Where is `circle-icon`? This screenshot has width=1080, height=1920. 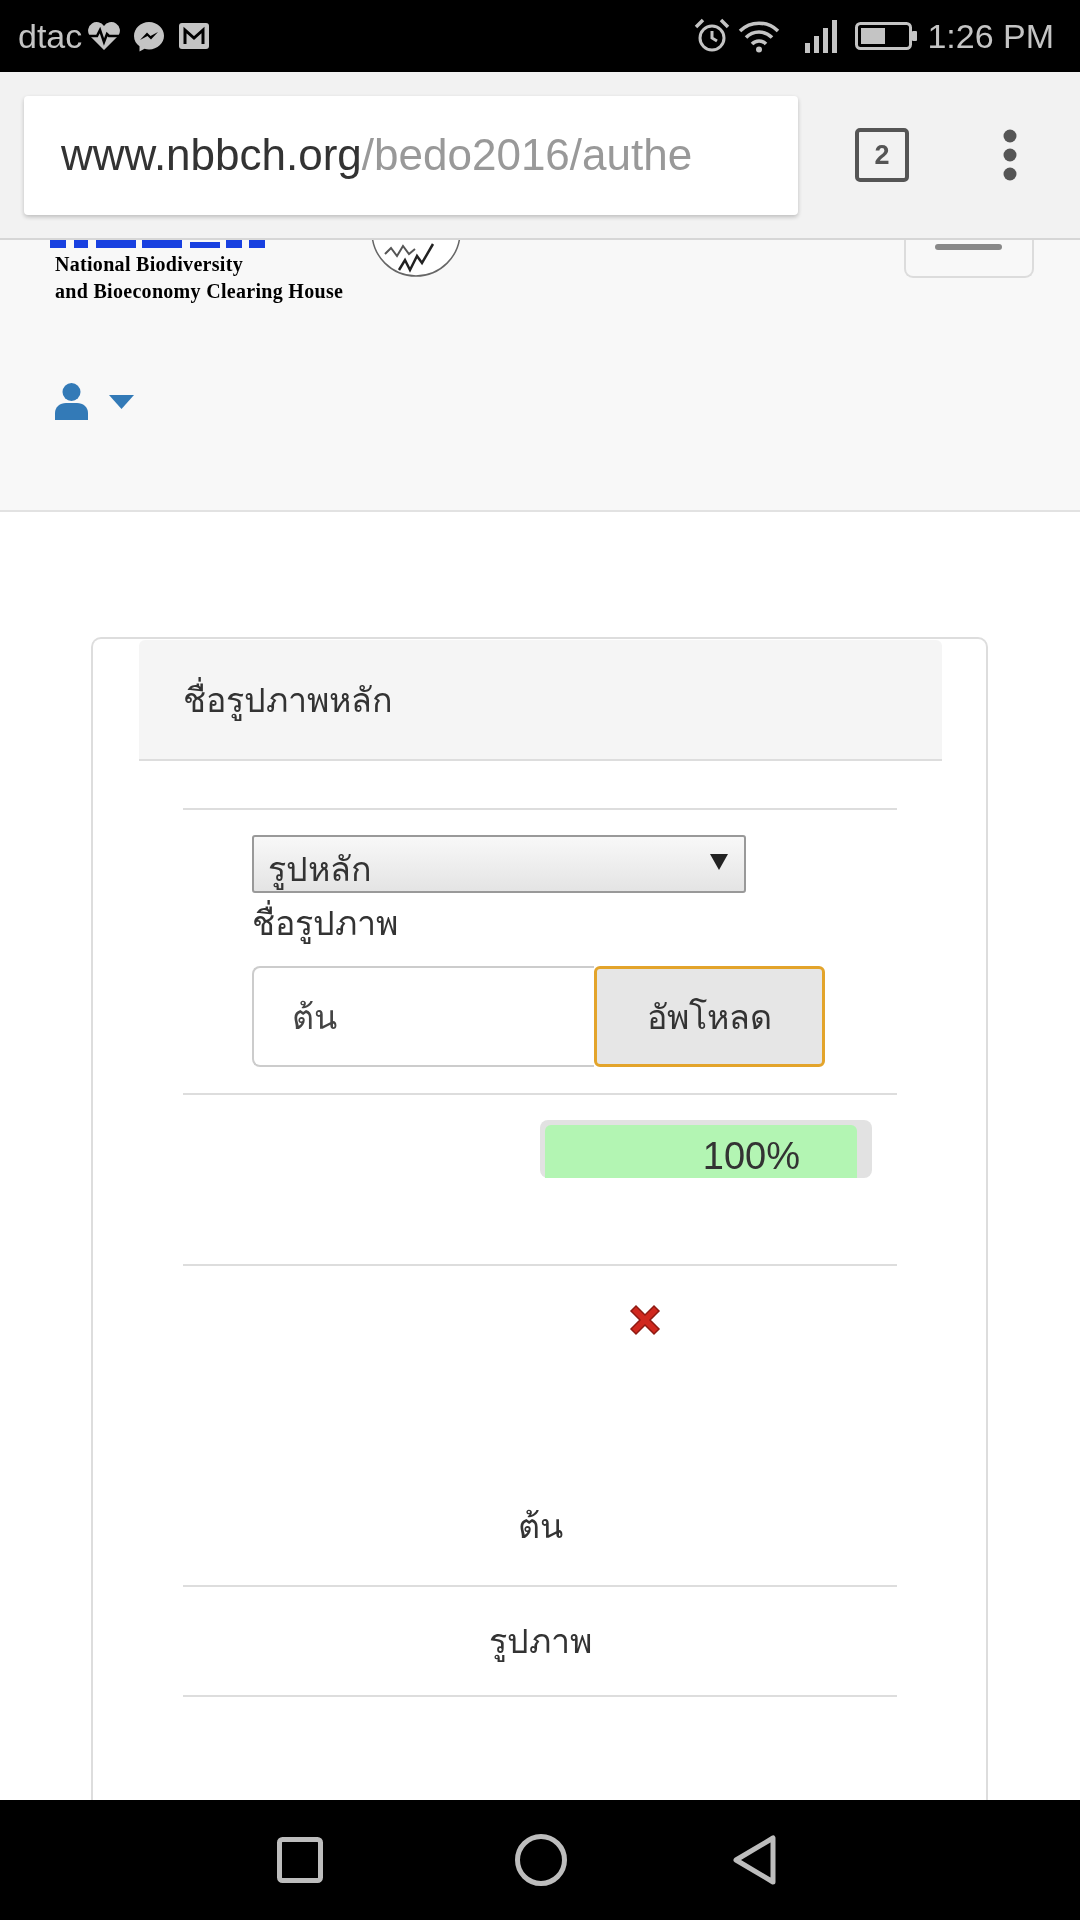
circle-icon is located at coordinates (541, 1860).